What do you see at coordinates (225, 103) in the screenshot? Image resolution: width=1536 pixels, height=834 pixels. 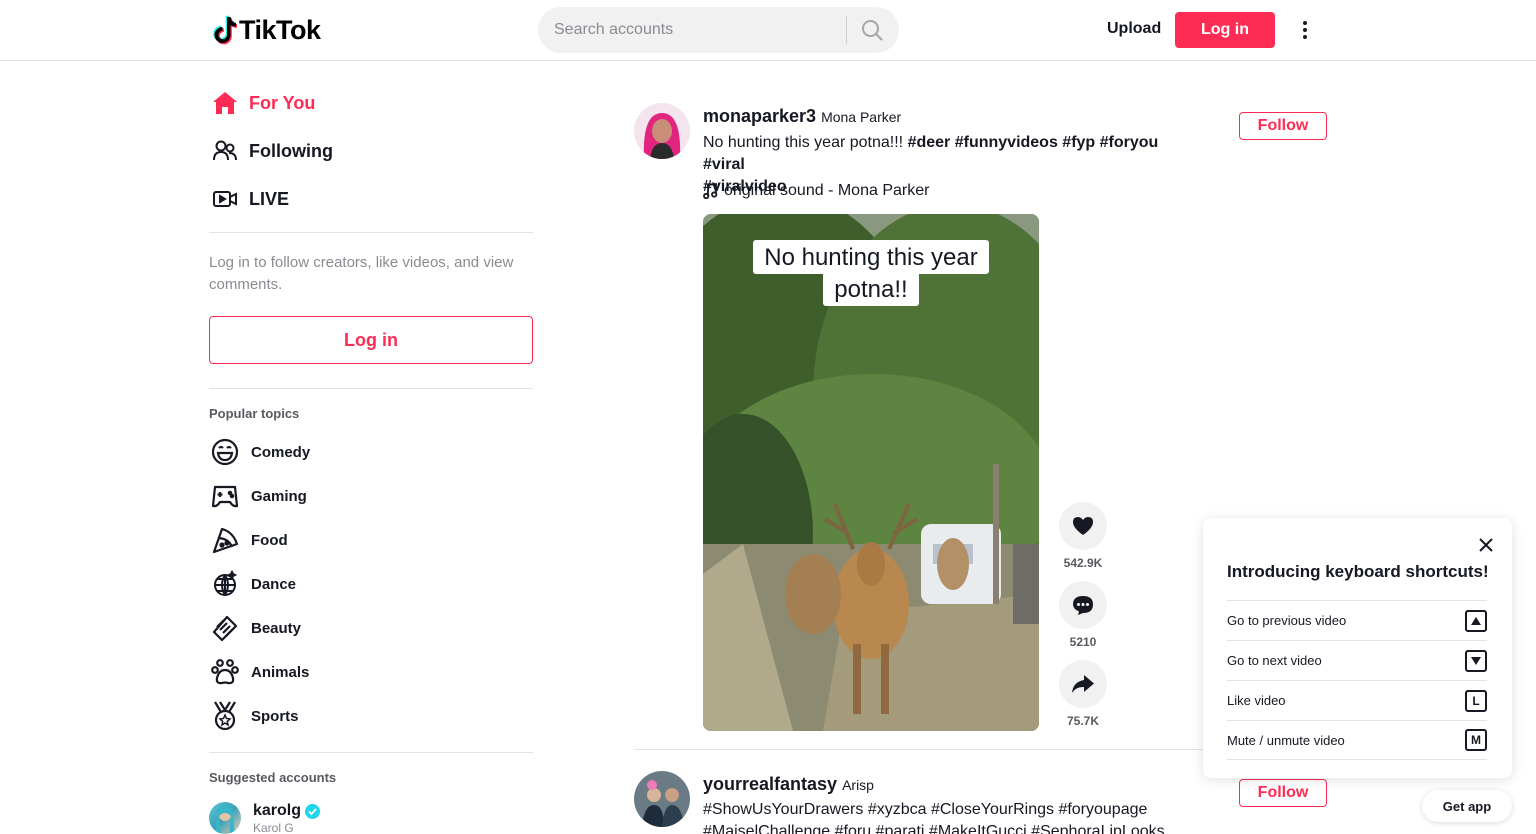 I see `home-icon` at bounding box center [225, 103].